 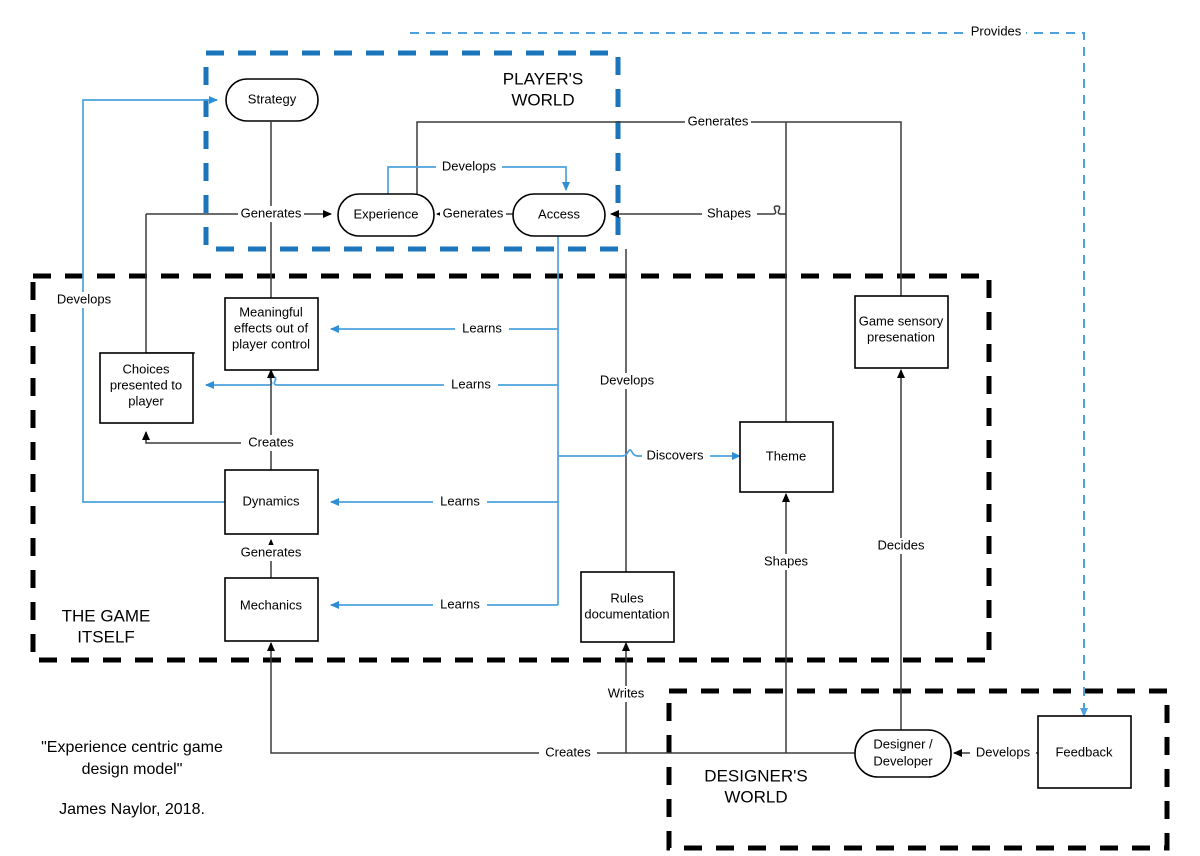 What do you see at coordinates (901, 336) in the screenshot?
I see `node-game-sensory-label-line2: presenation` at bounding box center [901, 336].